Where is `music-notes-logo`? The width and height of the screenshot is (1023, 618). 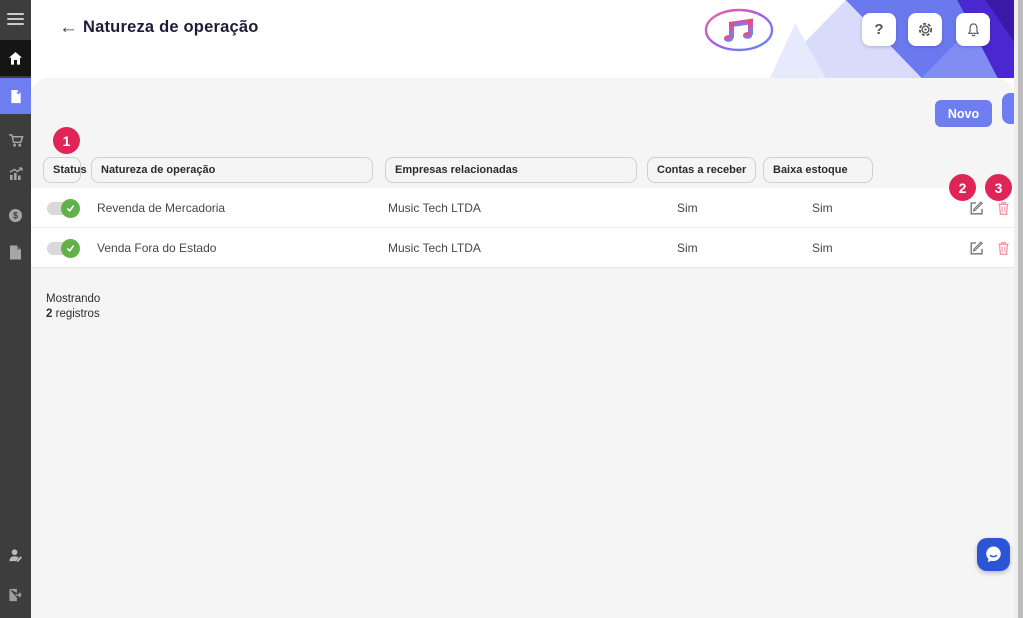
music-notes-logo is located at coordinates (739, 30).